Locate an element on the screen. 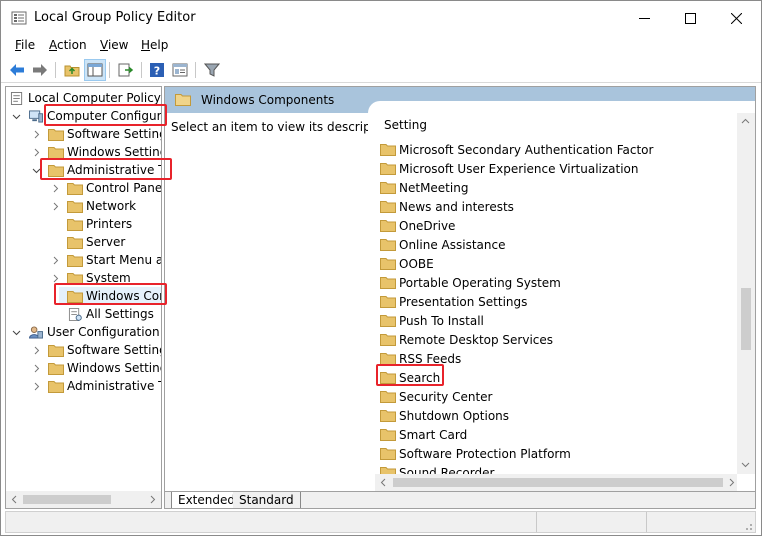 This screenshot has width=762, height=536. tree-hscroll-thumb is located at coordinates (67, 499).